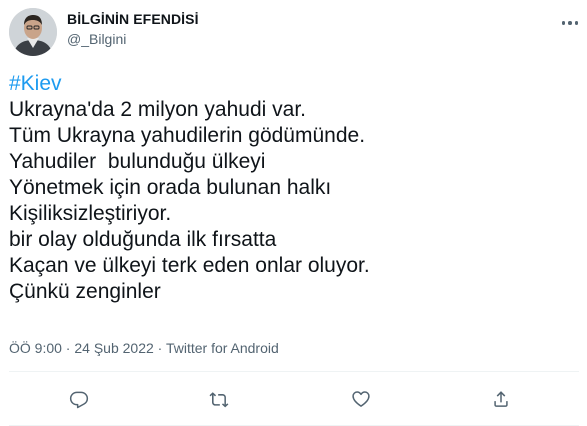  What do you see at coordinates (90, 213) in the screenshot?
I see `tweet-line: Kişiliksizleştiriyor.` at bounding box center [90, 213].